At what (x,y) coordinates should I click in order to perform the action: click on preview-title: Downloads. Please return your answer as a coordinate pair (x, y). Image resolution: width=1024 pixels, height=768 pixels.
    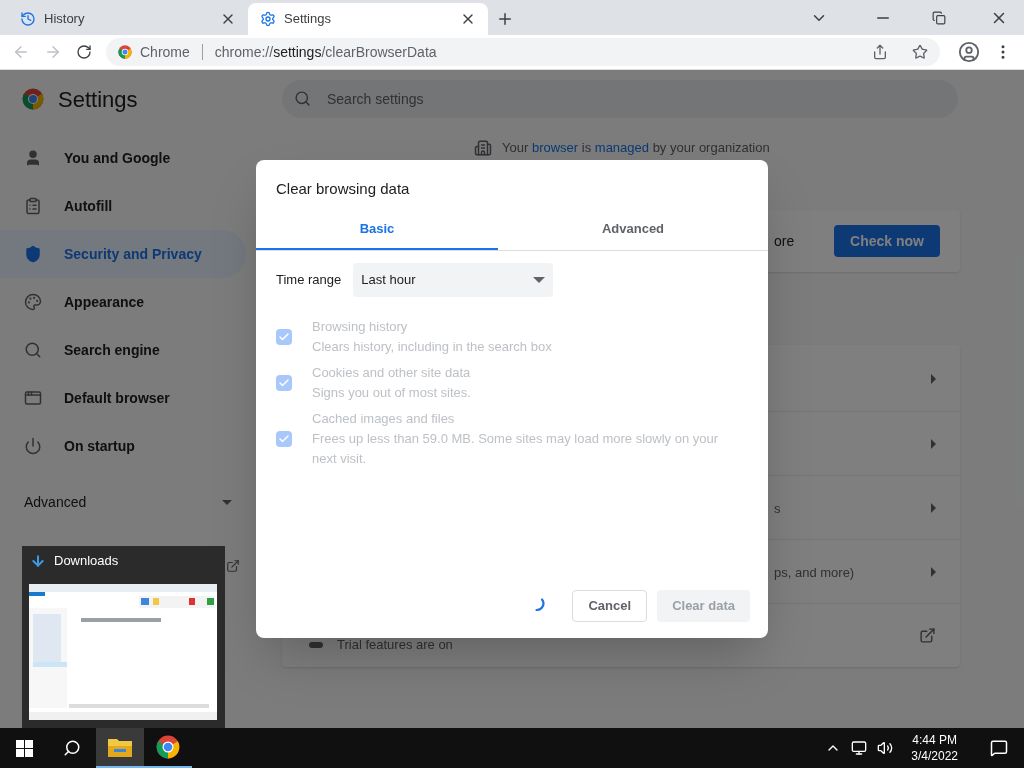
    Looking at the image, I should click on (86, 561).